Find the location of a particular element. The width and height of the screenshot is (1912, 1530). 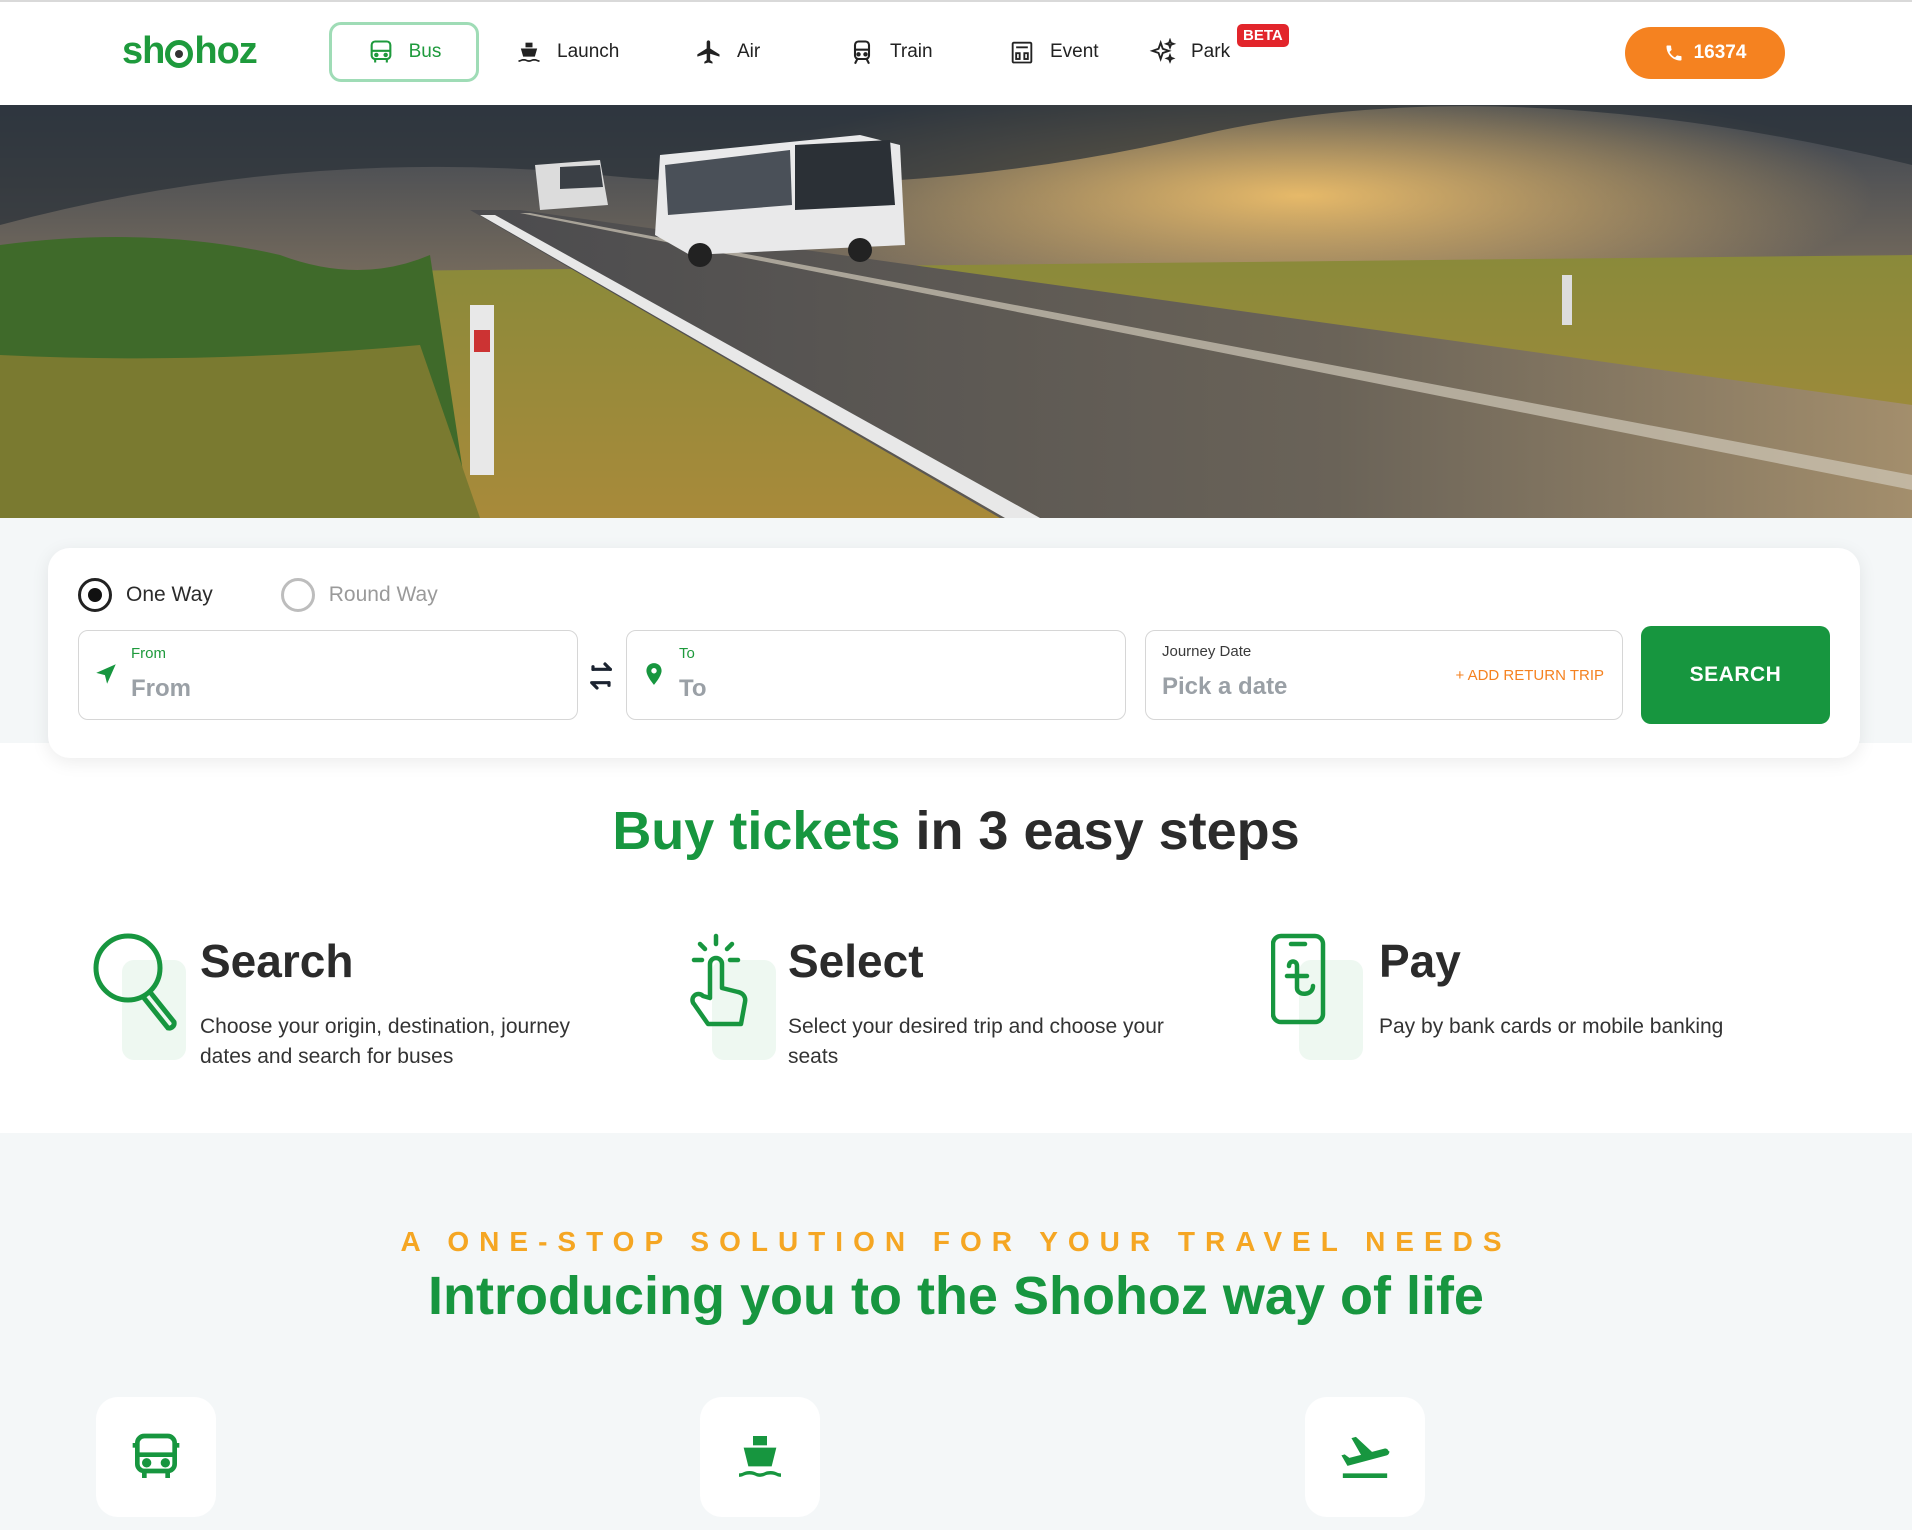

one-way-radio: One Way is located at coordinates (145, 595).